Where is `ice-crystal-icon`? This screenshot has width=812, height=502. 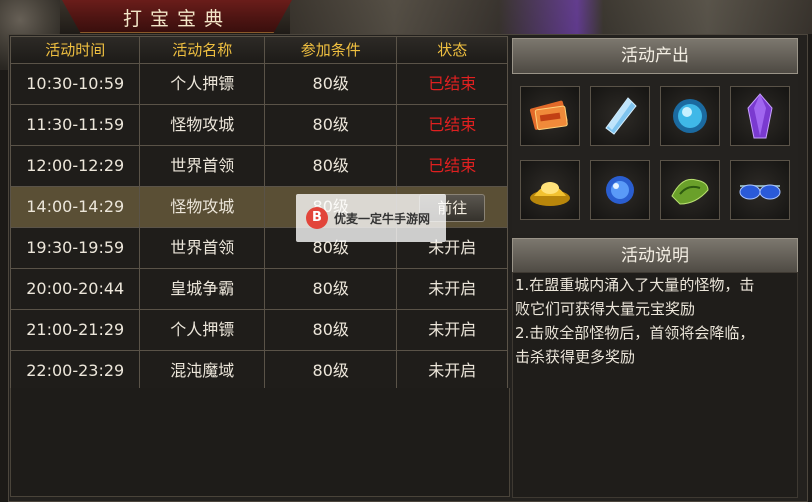 ice-crystal-icon is located at coordinates (620, 116).